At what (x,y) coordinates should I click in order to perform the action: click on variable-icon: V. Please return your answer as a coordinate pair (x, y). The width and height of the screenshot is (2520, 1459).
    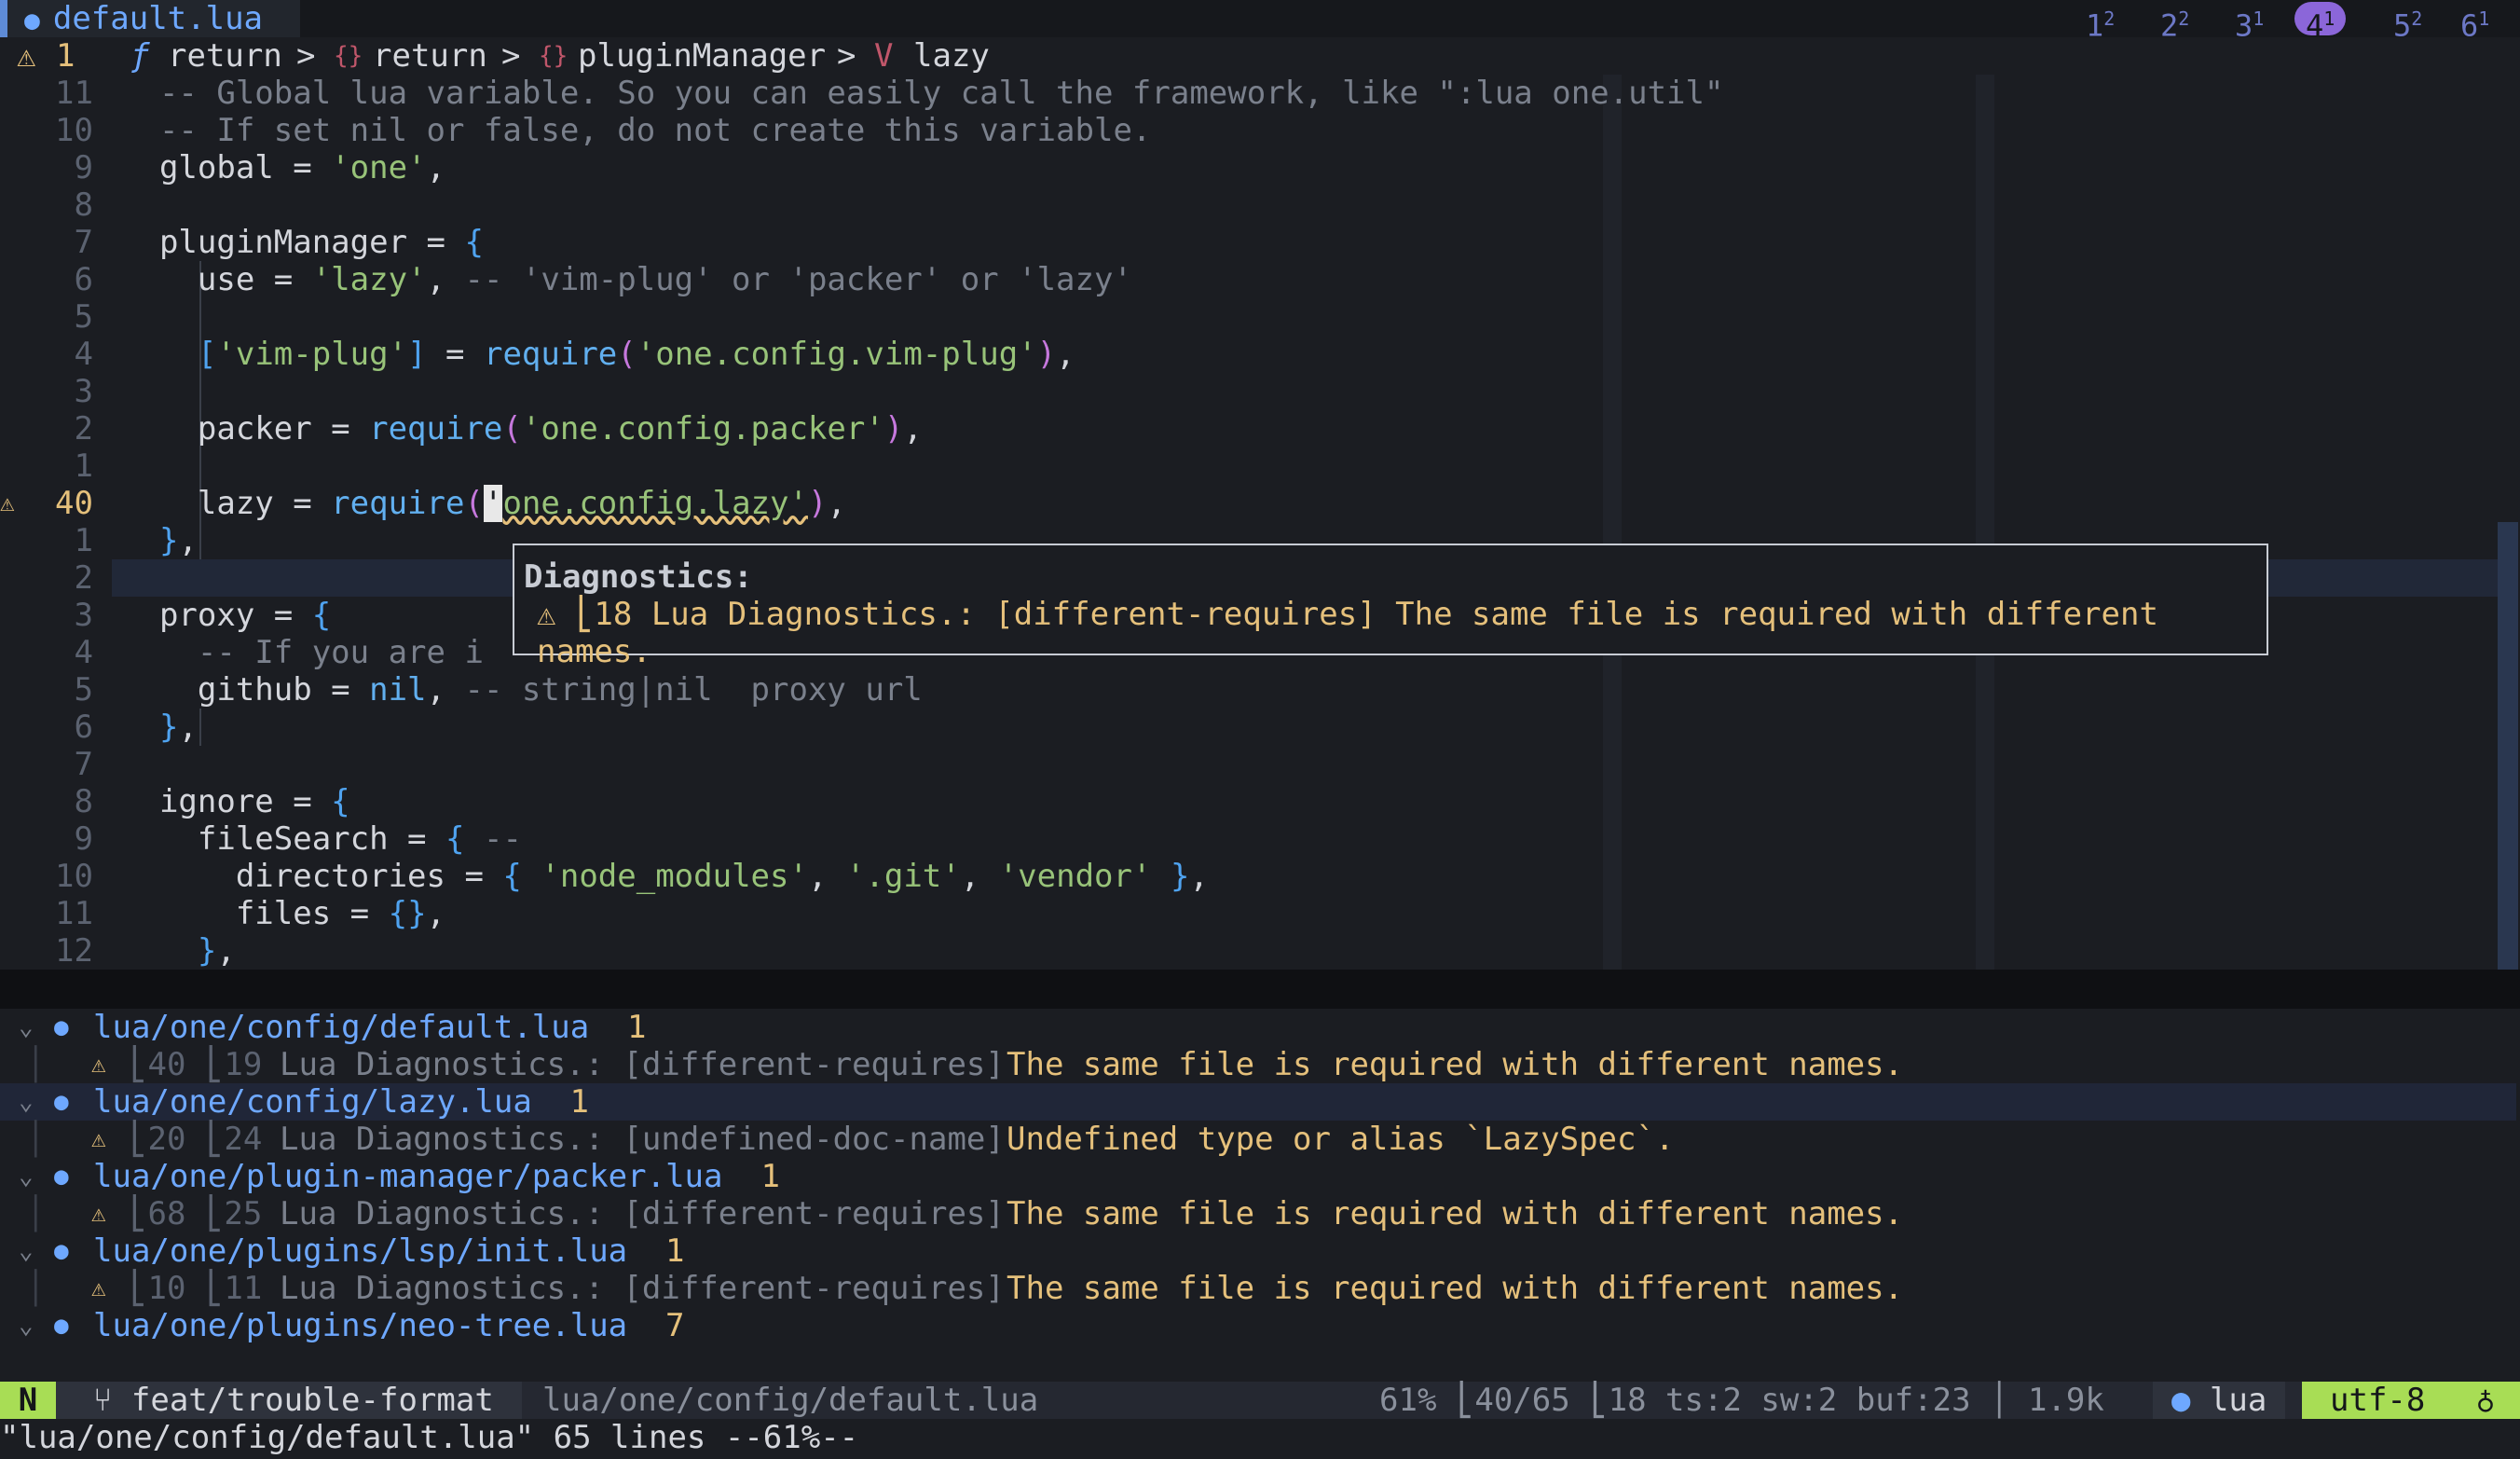
    Looking at the image, I should click on (884, 56).